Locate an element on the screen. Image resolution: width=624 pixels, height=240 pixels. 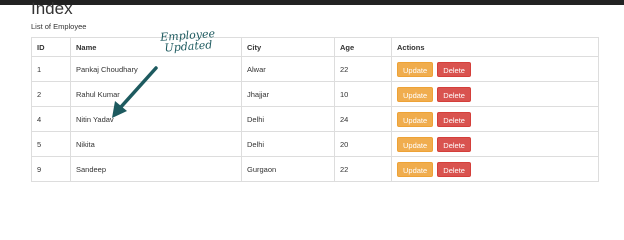
annotation-arrow-icon is located at coordinates (135, 92).